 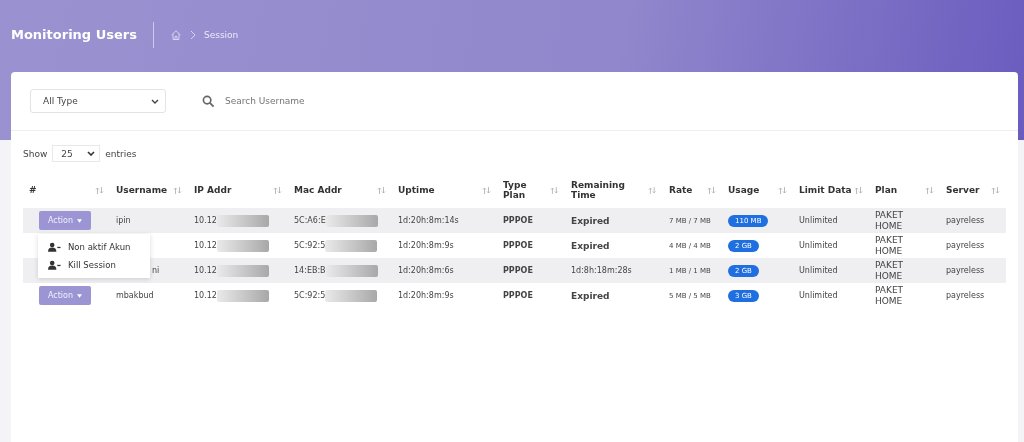 I want to click on menu-item: Kill Session, so click(x=94, y=265).